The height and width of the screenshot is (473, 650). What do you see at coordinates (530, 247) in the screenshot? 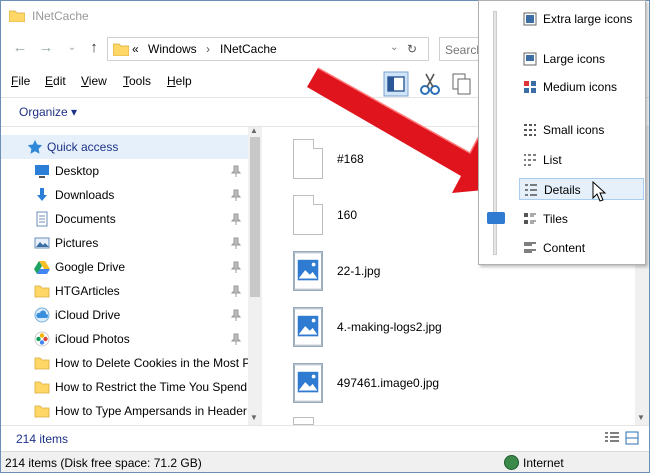
I see `content-view-icon` at bounding box center [530, 247].